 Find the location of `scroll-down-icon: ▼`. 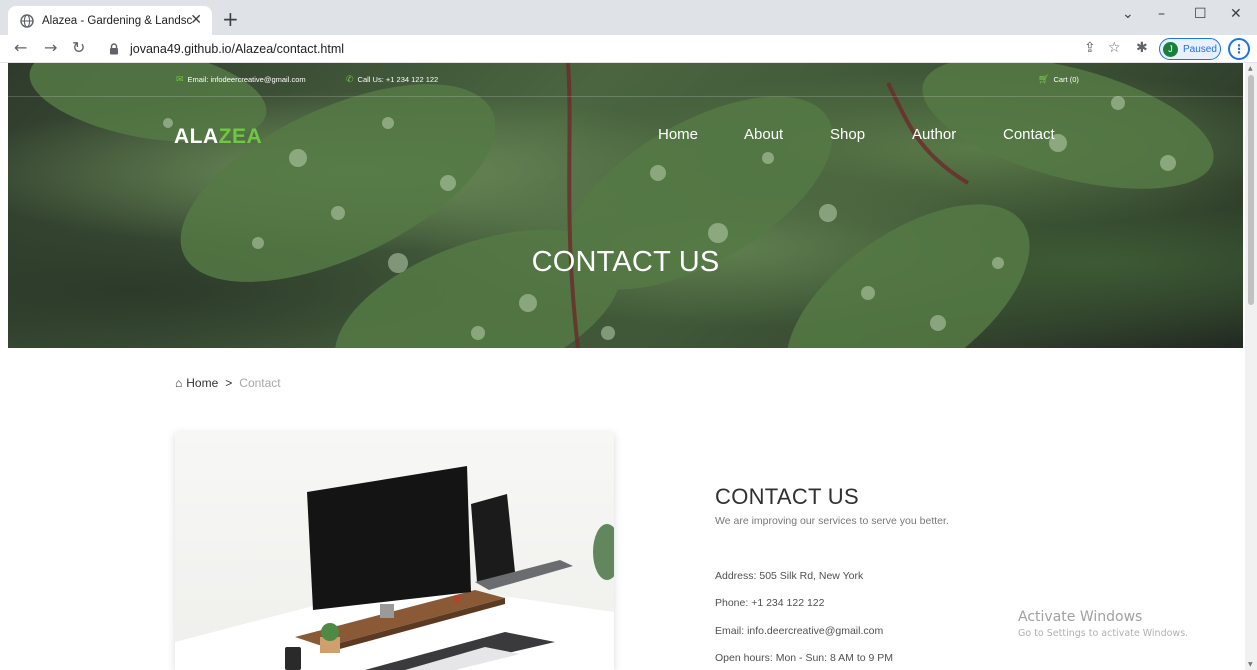

scroll-down-icon: ▼ is located at coordinates (1250, 664).